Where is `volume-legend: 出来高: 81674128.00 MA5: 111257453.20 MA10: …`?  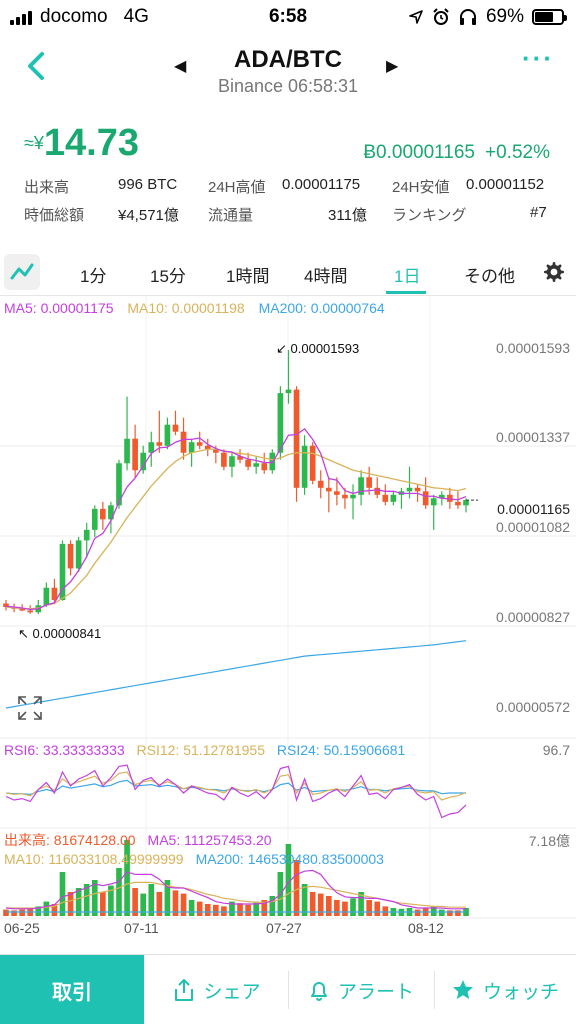
volume-legend: 出来高: 81674128.00 MA5: 111257453.20 MA10: … is located at coordinates (200, 850).